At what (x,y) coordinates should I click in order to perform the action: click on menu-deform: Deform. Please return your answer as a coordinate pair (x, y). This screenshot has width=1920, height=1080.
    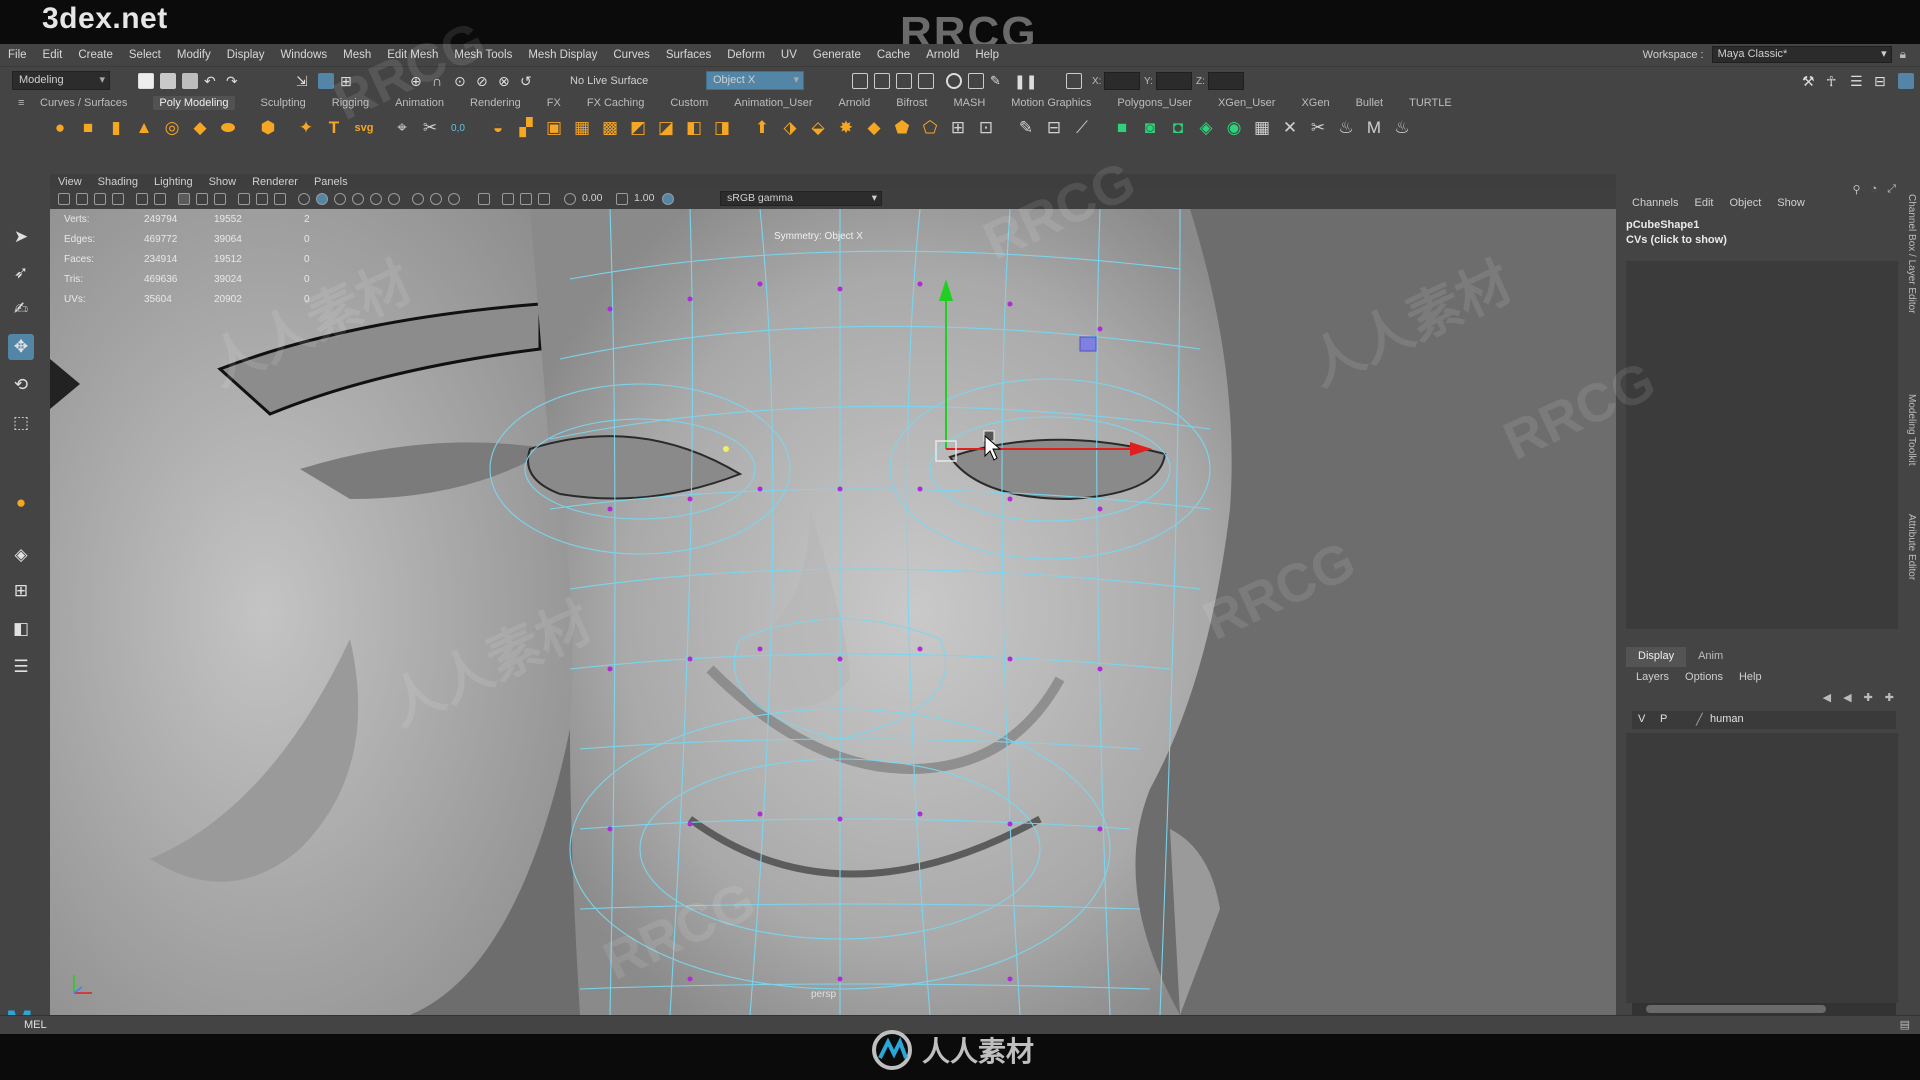
    Looking at the image, I should click on (746, 55).